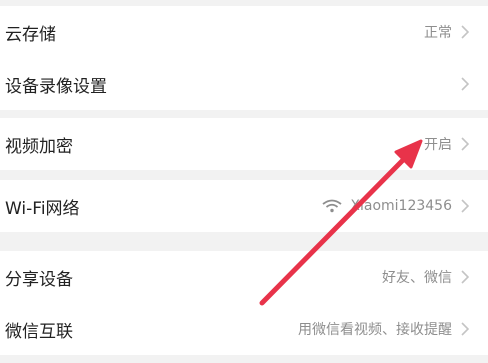 The width and height of the screenshot is (488, 363). What do you see at coordinates (244, 84) in the screenshot?
I see `recording-settings-row: 设备录像设置` at bounding box center [244, 84].